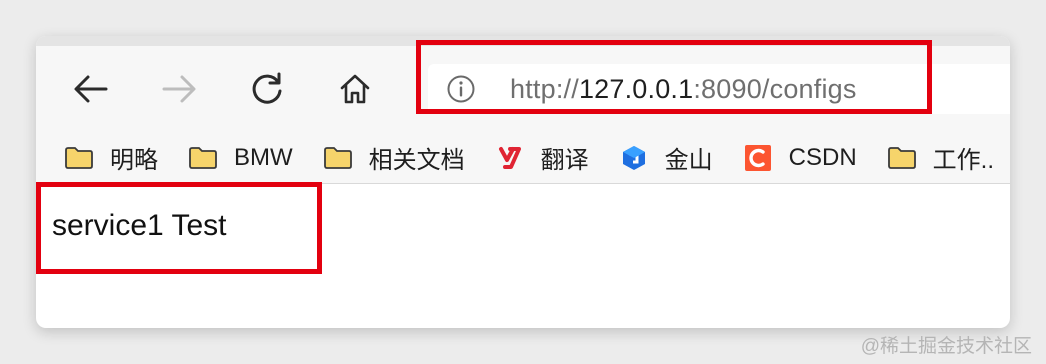 Image resolution: width=1046 pixels, height=364 pixels. What do you see at coordinates (461, 89) in the screenshot?
I see `info-icon` at bounding box center [461, 89].